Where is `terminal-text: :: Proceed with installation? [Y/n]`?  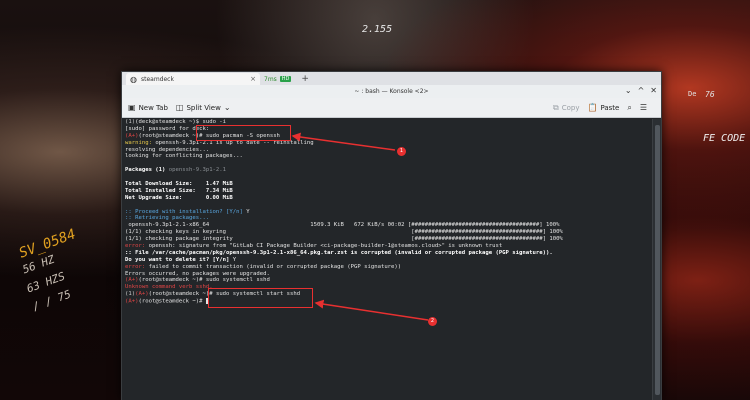 terminal-text: :: Proceed with installation? [Y/n] is located at coordinates (186, 211).